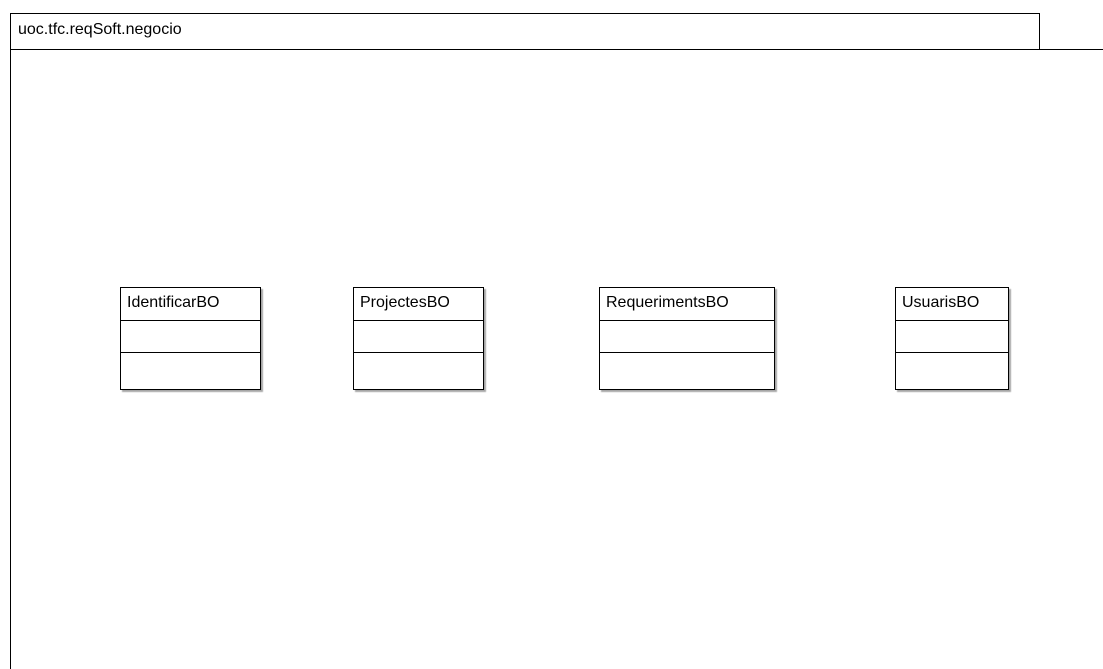  Describe the element at coordinates (525, 31) in the screenshot. I see `package-tab: uoc.tfc.reqSoft.negocio` at that location.